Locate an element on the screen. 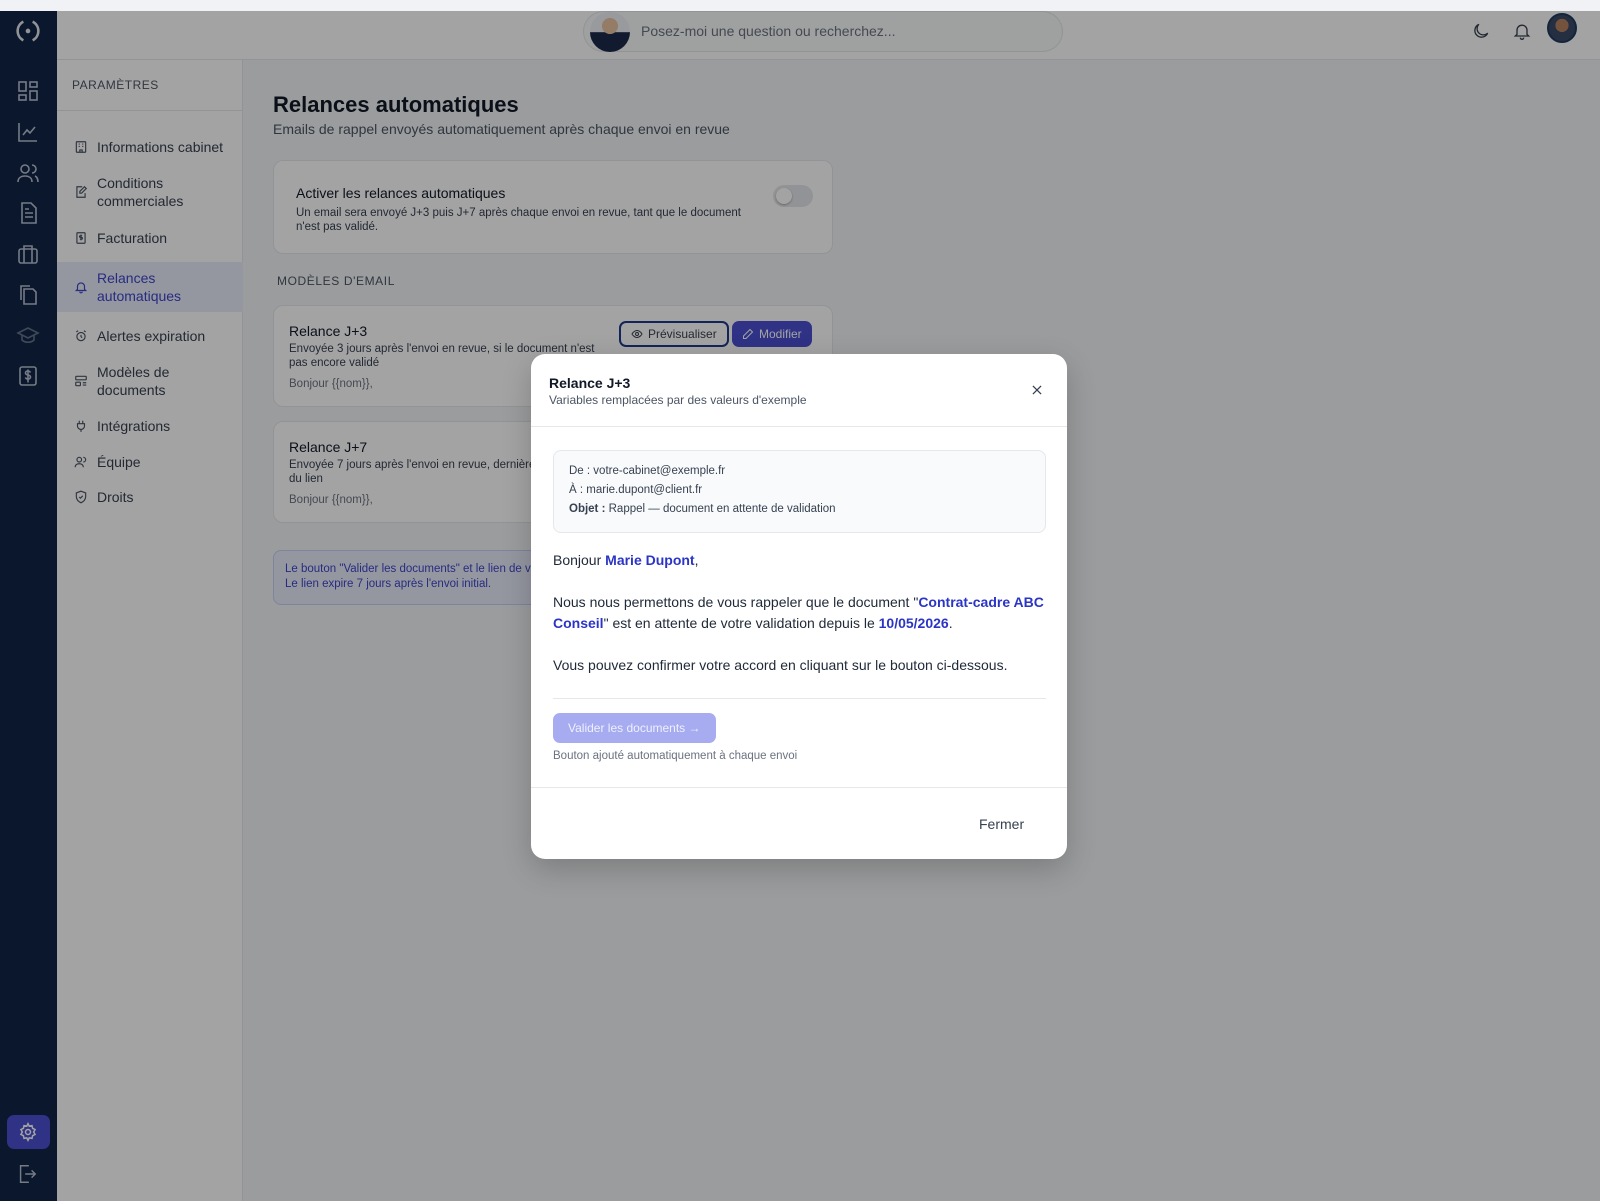  close-icon is located at coordinates (1037, 390).